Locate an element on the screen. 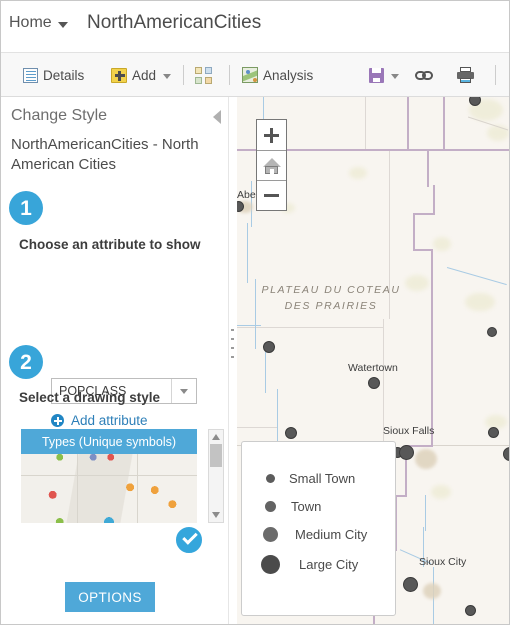 The height and width of the screenshot is (625, 510). legend-label: Large City is located at coordinates (329, 564).